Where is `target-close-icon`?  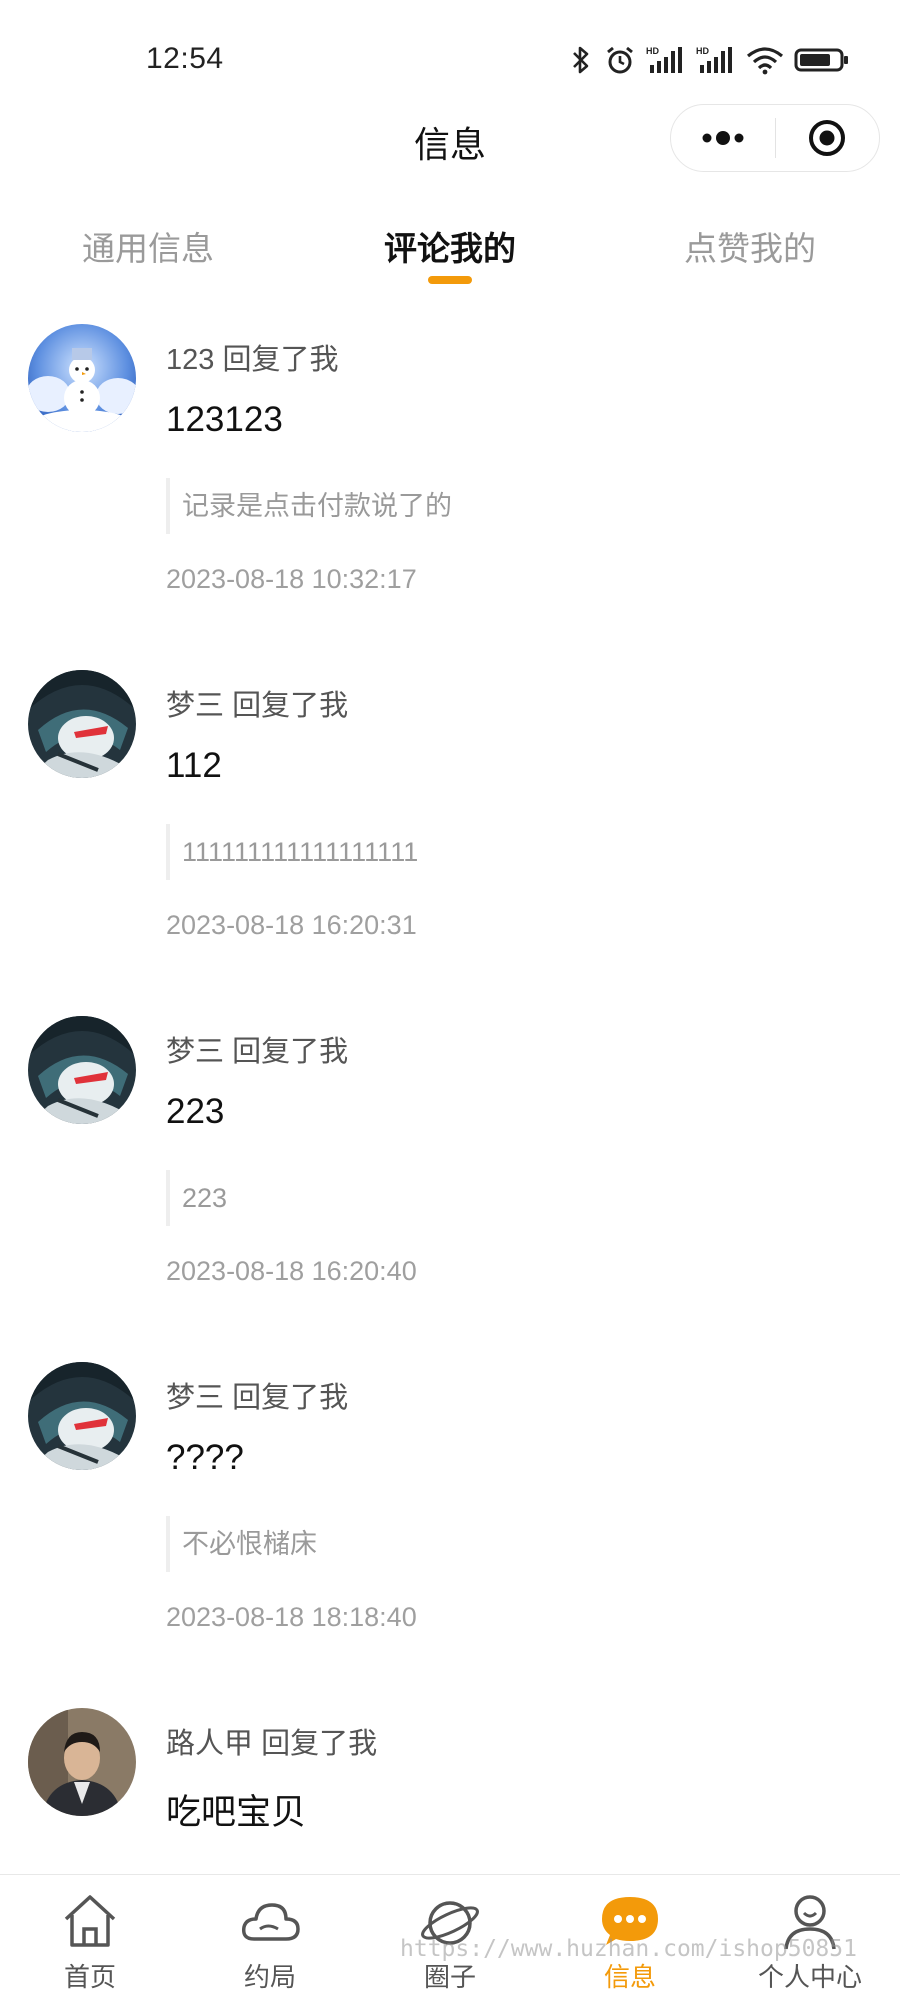 target-close-icon is located at coordinates (827, 138).